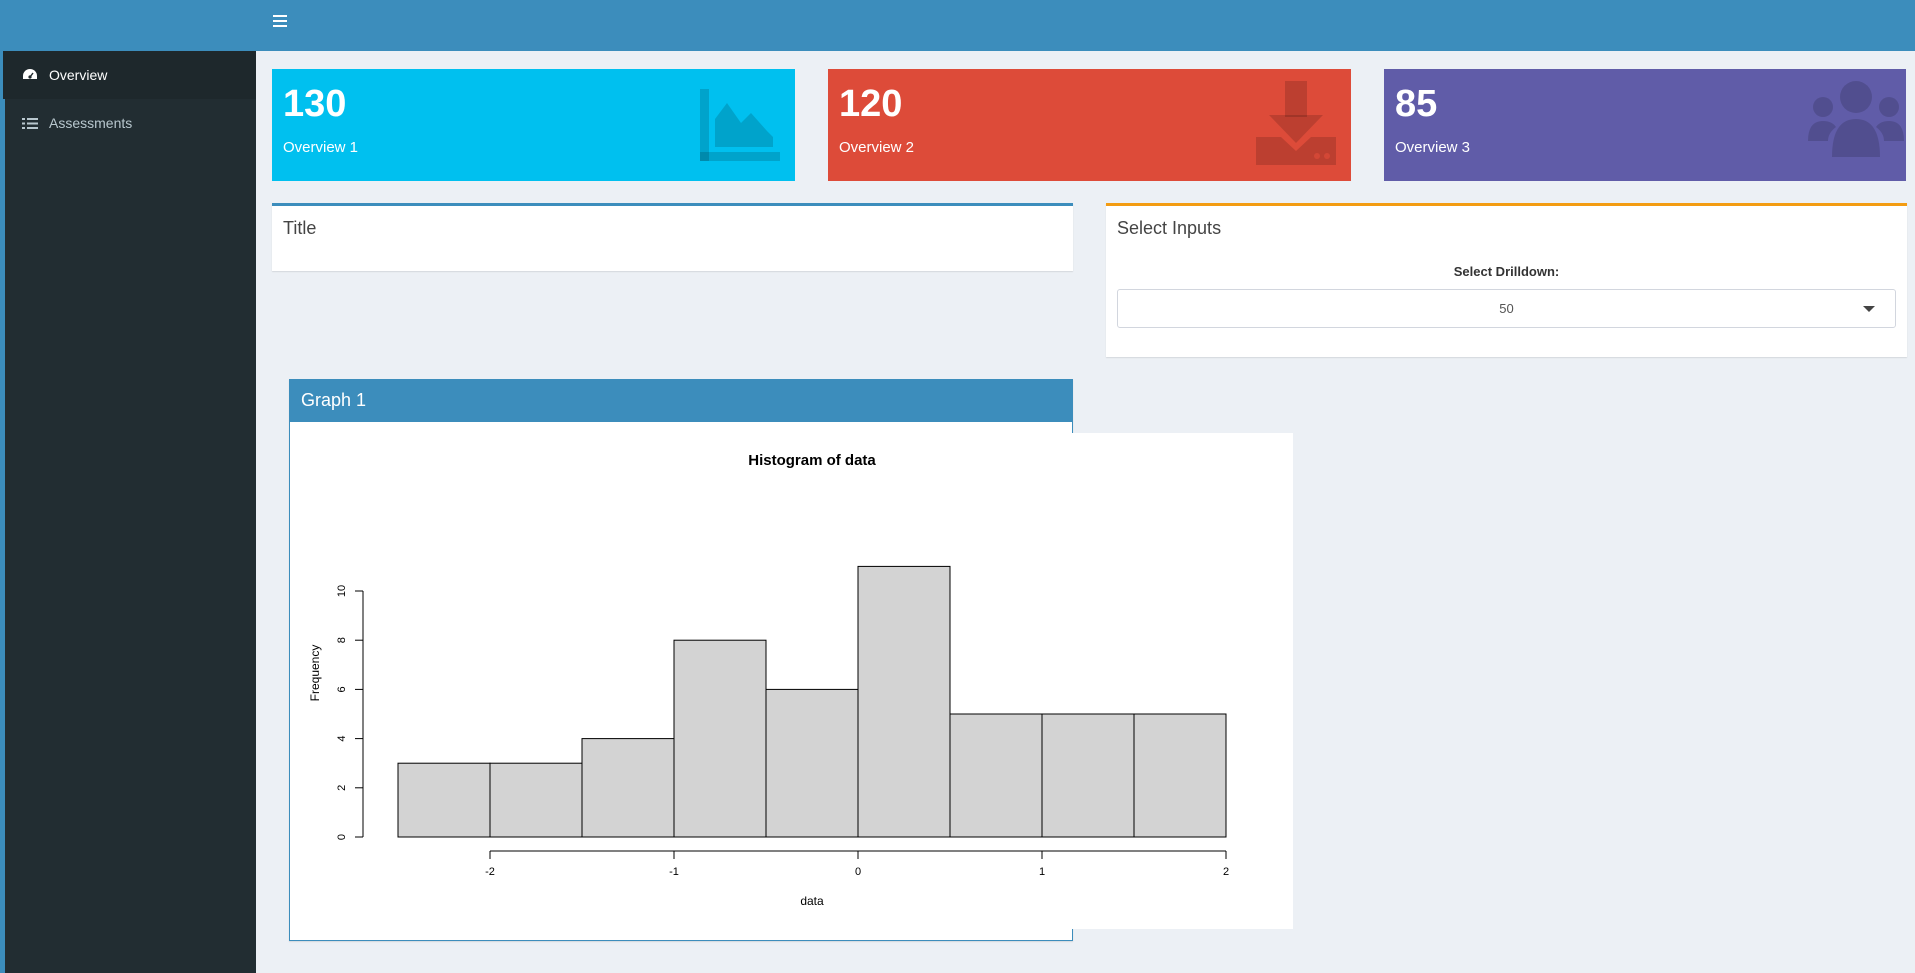 This screenshot has width=1915, height=973. I want to click on y-tick-label: 10, so click(342, 591).